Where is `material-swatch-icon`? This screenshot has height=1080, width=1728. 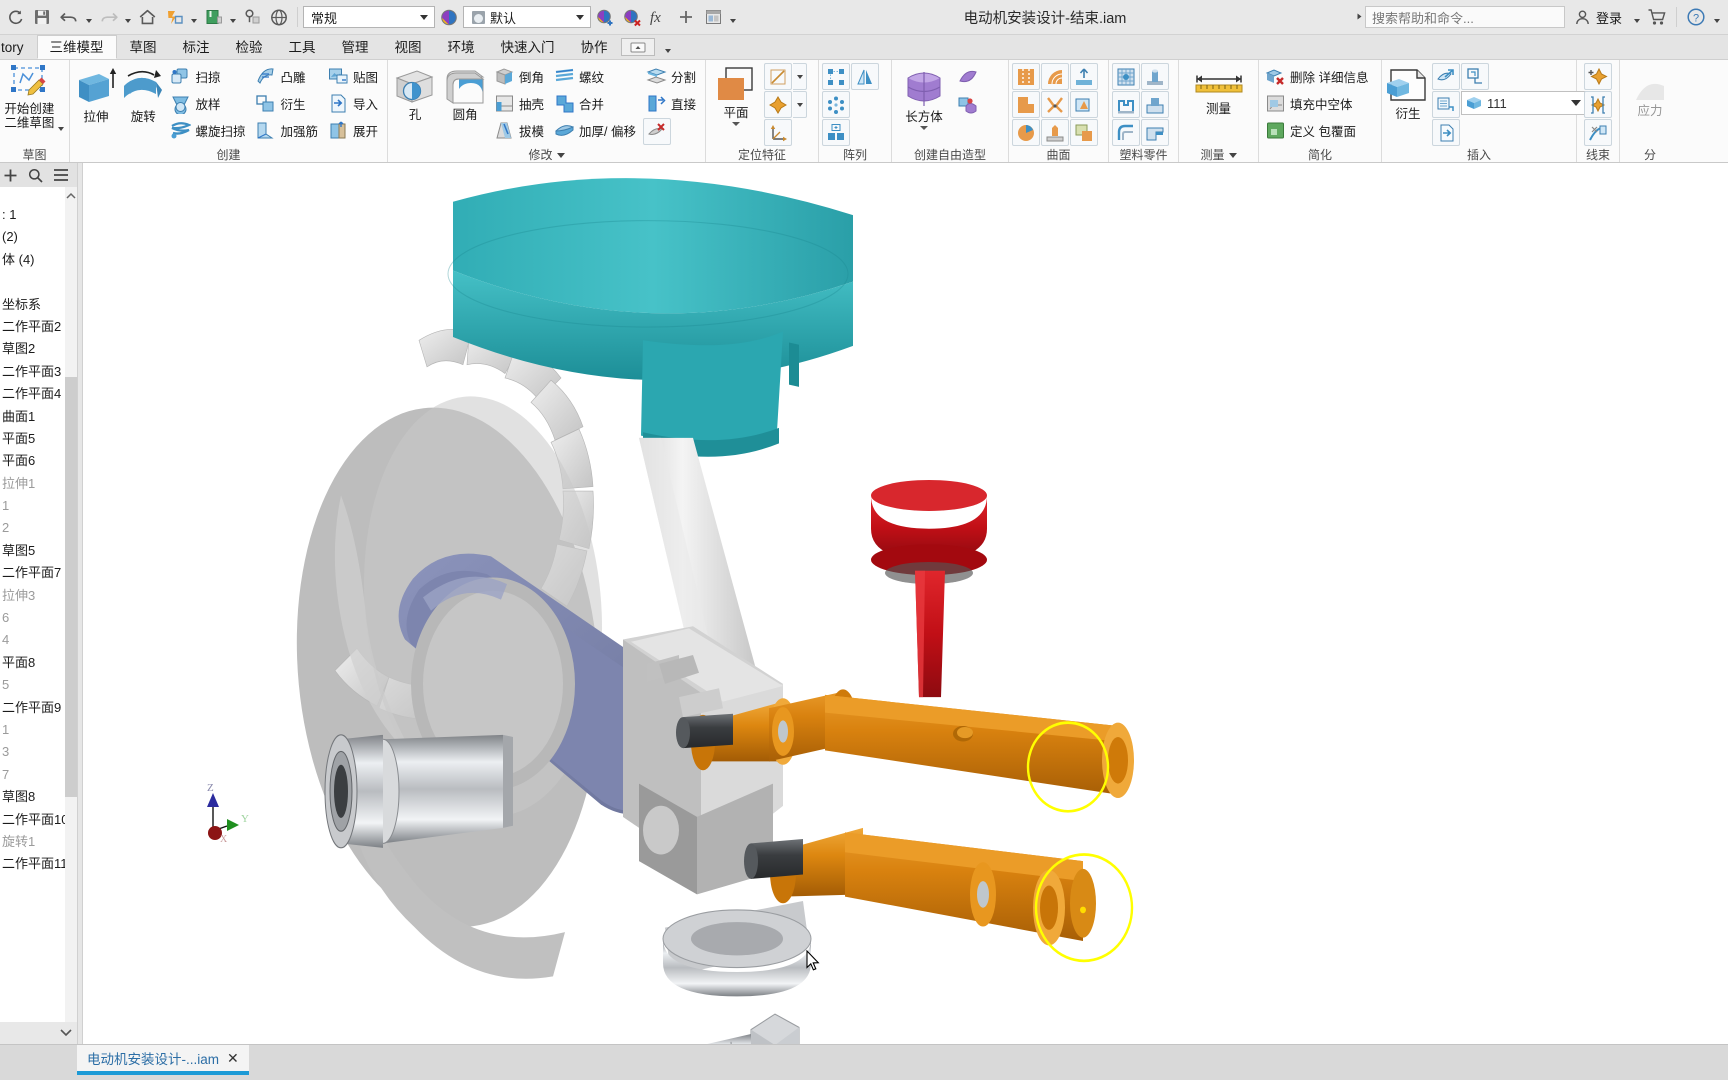 material-swatch-icon is located at coordinates (449, 17).